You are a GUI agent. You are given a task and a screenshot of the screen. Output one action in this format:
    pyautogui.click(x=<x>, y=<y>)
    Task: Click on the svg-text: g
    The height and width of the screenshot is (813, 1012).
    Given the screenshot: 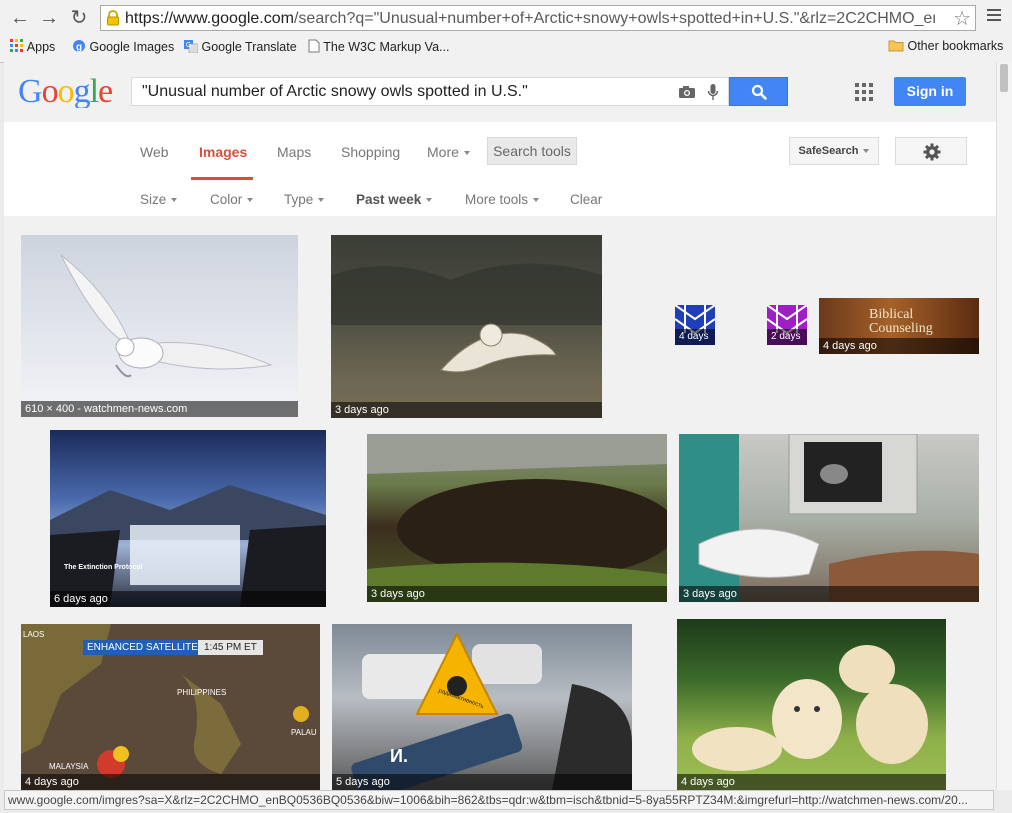 What is the action you would take?
    pyautogui.click(x=79, y=47)
    